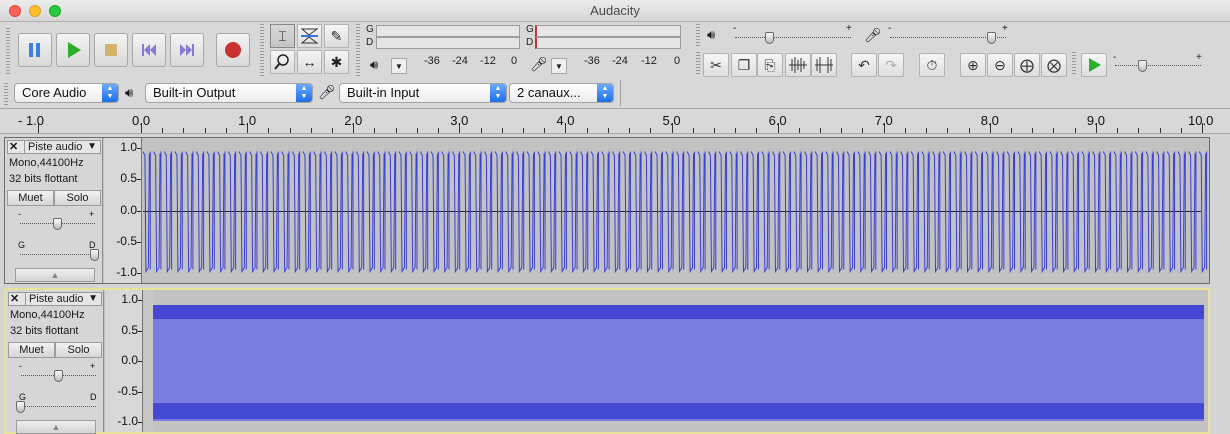  What do you see at coordinates (399, 66) in the screenshot?
I see `playback-meter-menu-button: ▼` at bounding box center [399, 66].